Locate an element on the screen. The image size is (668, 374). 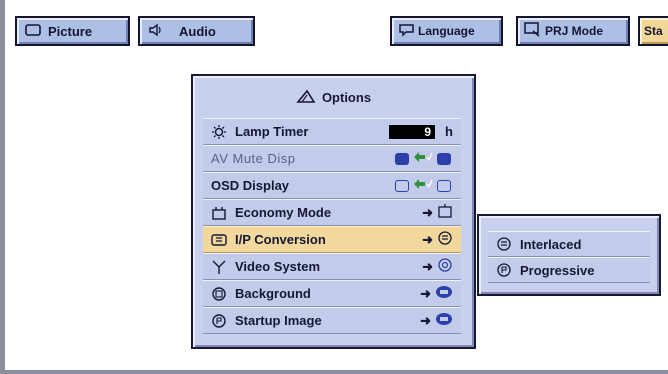
lamp-timer-value: 9 is located at coordinates (412, 131).